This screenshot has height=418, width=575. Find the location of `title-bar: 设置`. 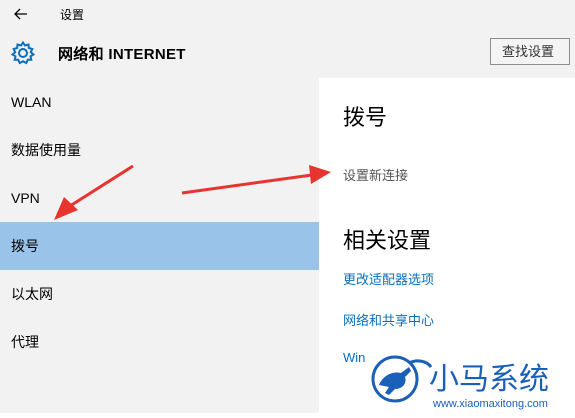

title-bar: 设置 is located at coordinates (287, 14).